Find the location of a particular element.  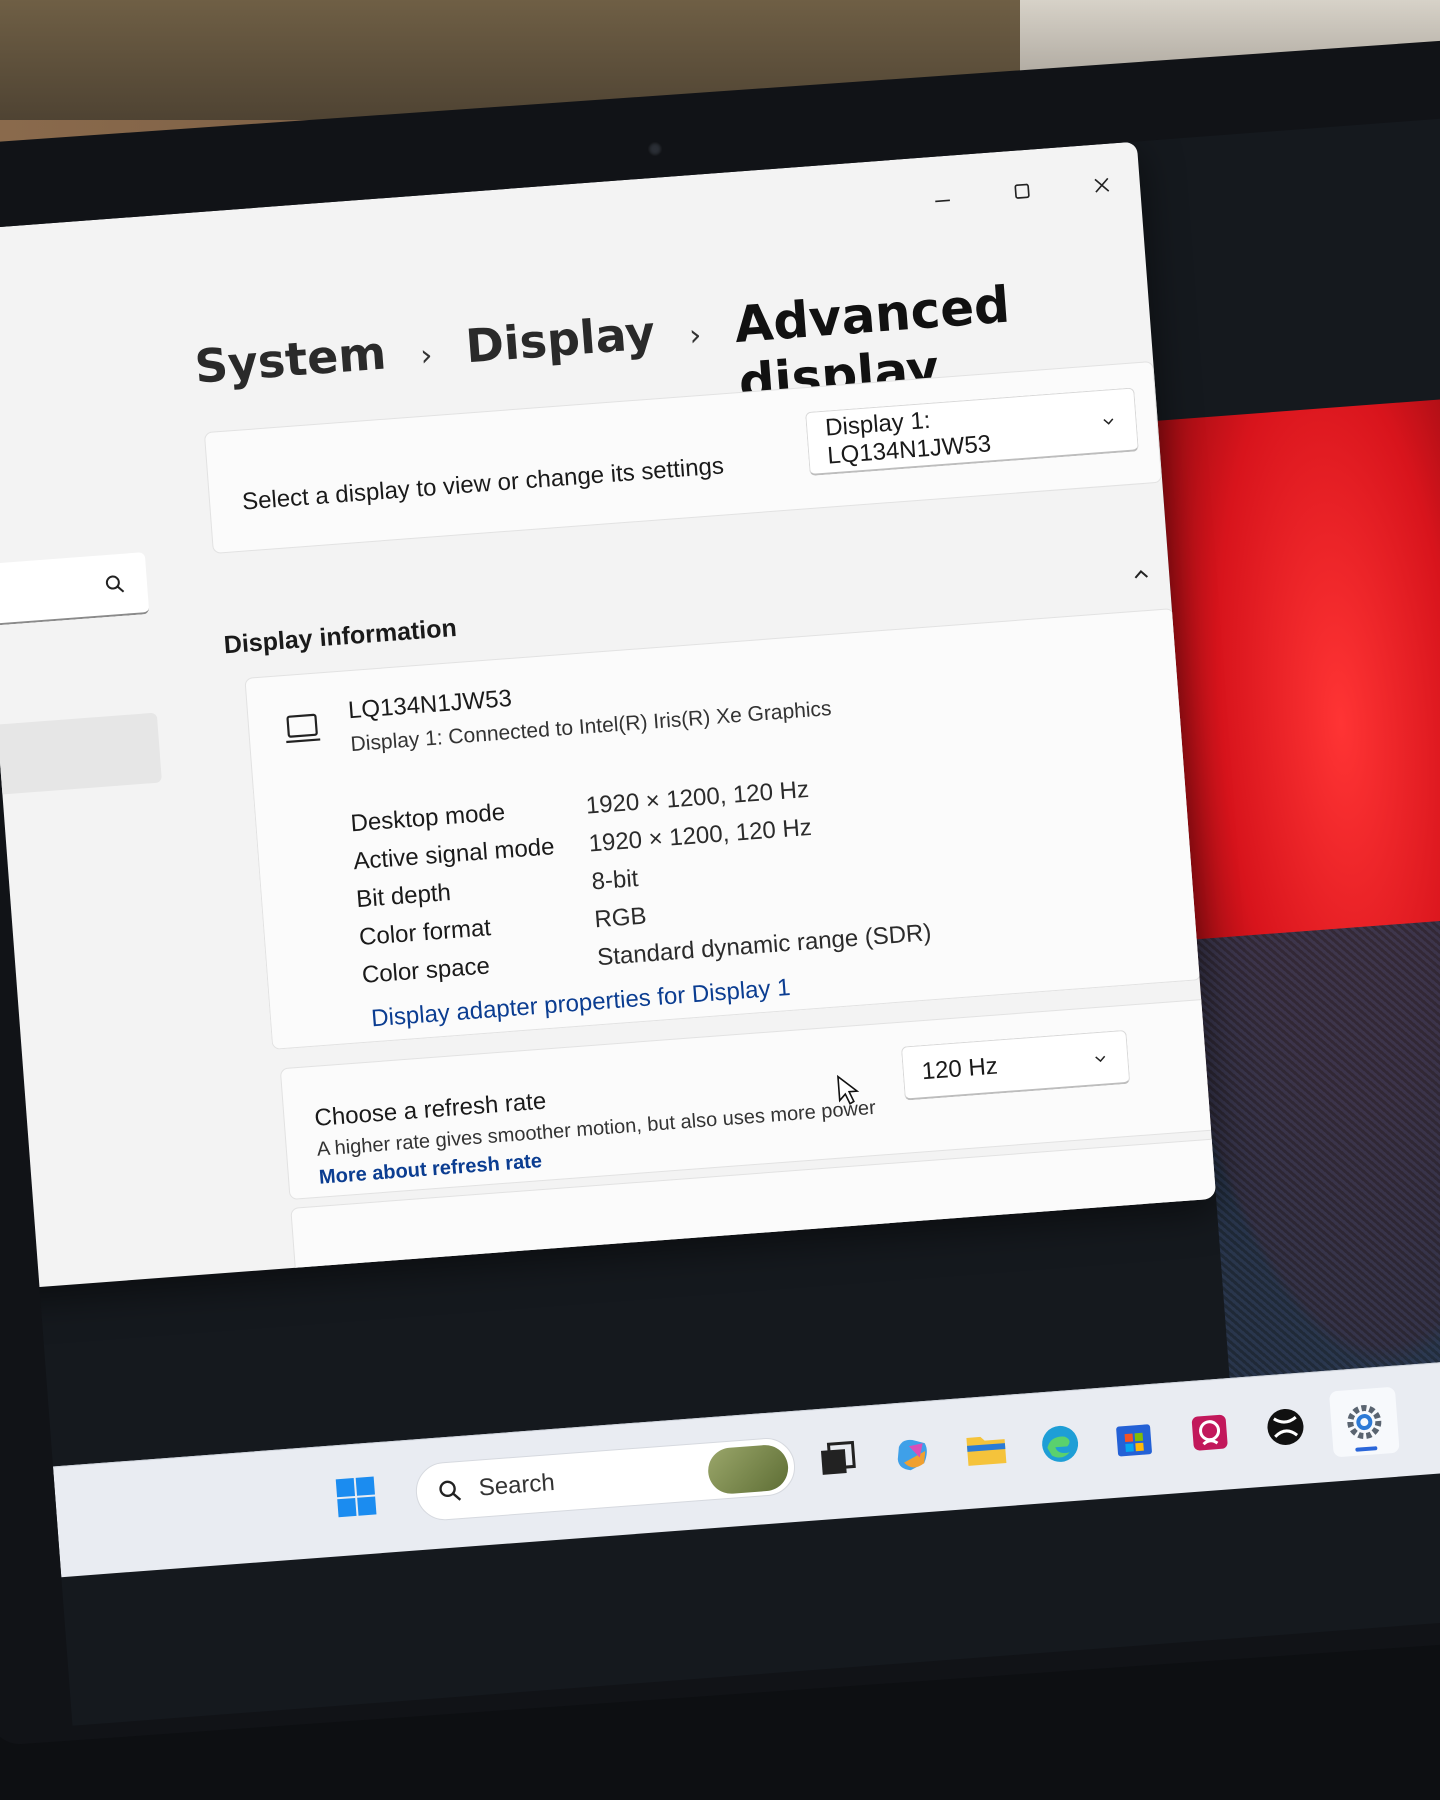

settings-search-input is located at coordinates (75, 595).